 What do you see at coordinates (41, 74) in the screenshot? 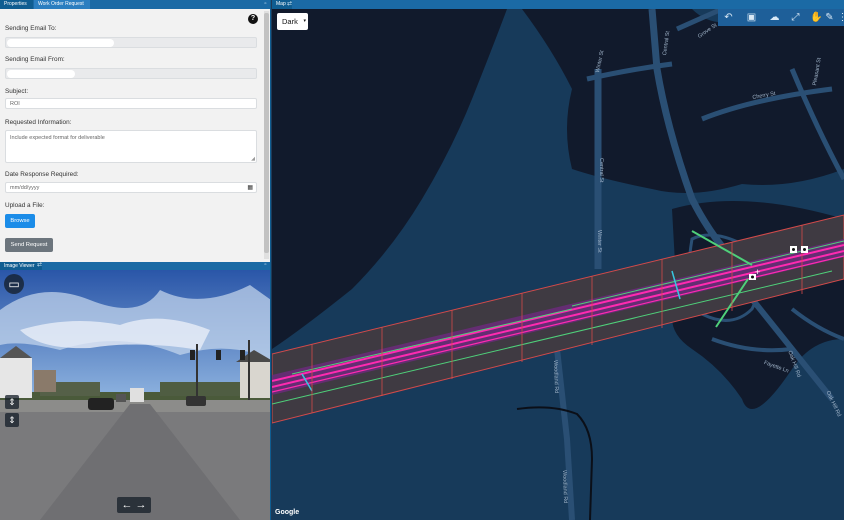
I see `email-from-chip` at bounding box center [41, 74].